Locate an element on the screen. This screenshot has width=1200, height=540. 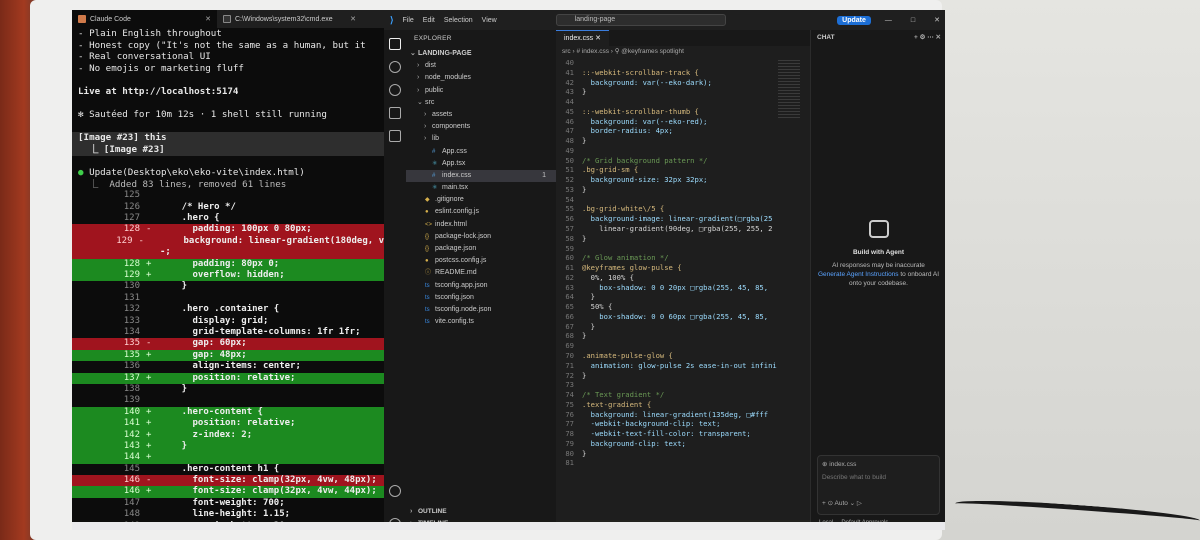
menu-selection: Selection is located at coordinates (458, 20).